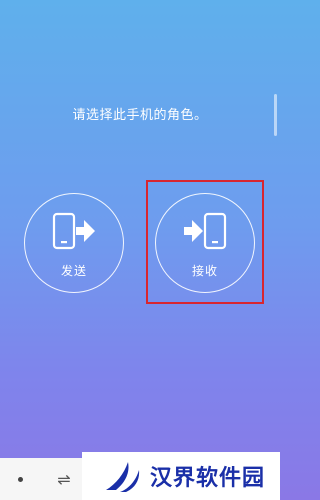 This screenshot has width=320, height=500. Describe the element at coordinates (205, 242) in the screenshot. I see `highlight-annotation-box` at that location.